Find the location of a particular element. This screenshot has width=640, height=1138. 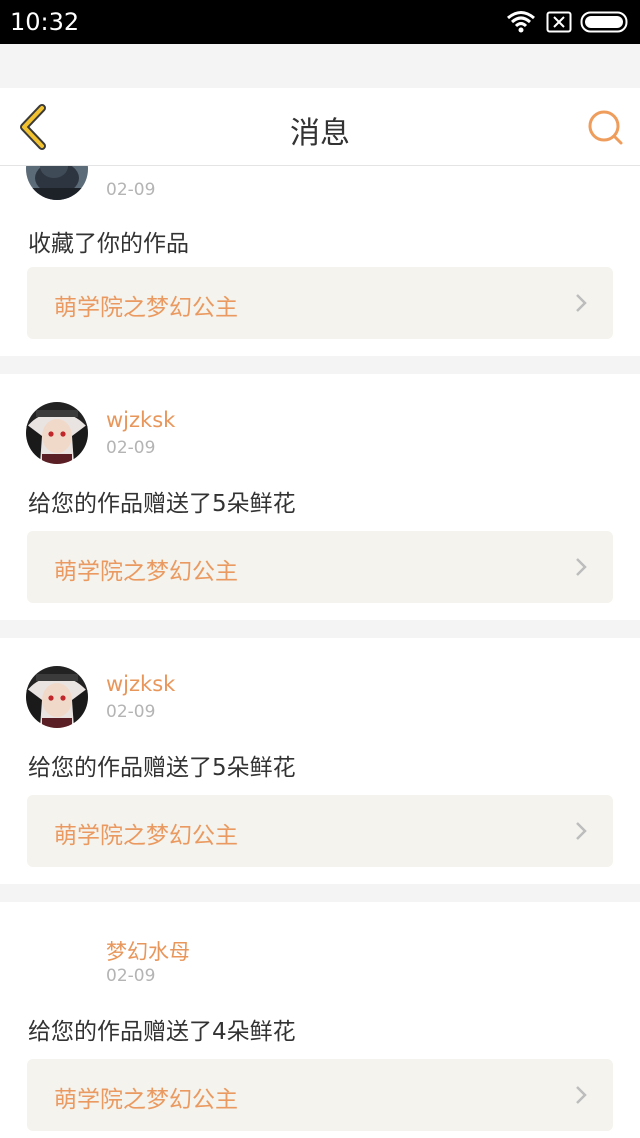

header: 消息 is located at coordinates (320, 127).